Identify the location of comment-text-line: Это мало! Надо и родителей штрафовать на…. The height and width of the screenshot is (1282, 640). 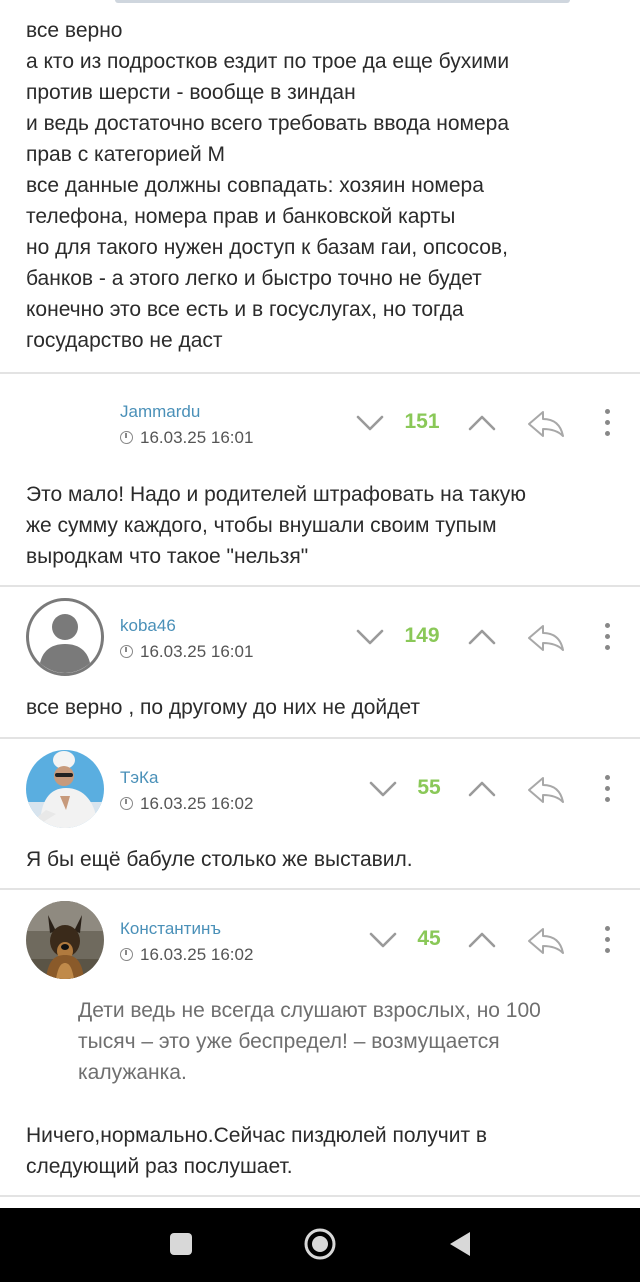
(276, 494).